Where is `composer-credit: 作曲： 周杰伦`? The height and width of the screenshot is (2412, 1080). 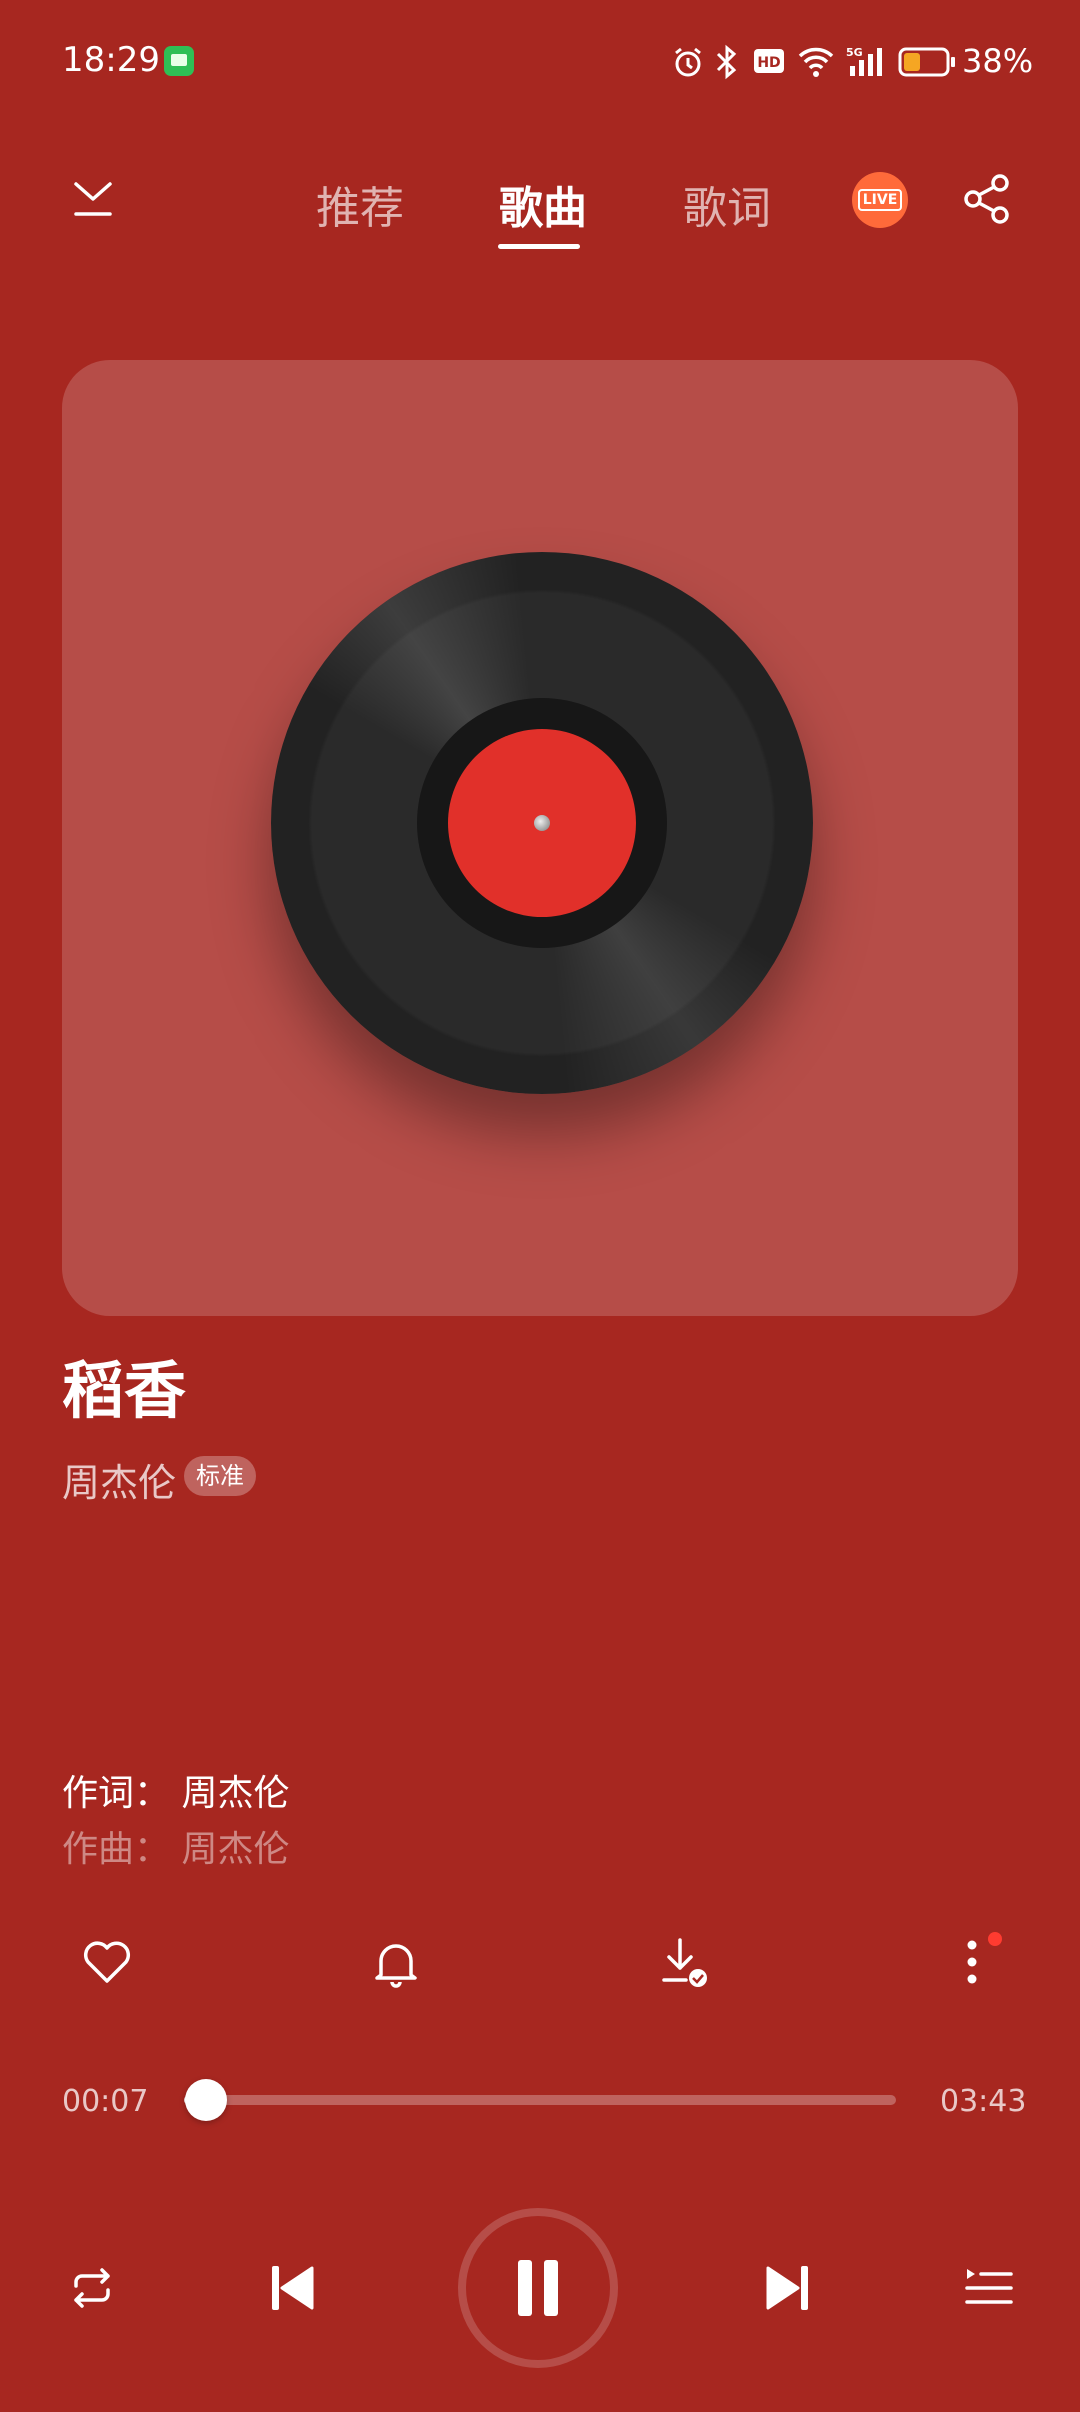
composer-credit: 作曲： 周杰伦 is located at coordinates (176, 1849).